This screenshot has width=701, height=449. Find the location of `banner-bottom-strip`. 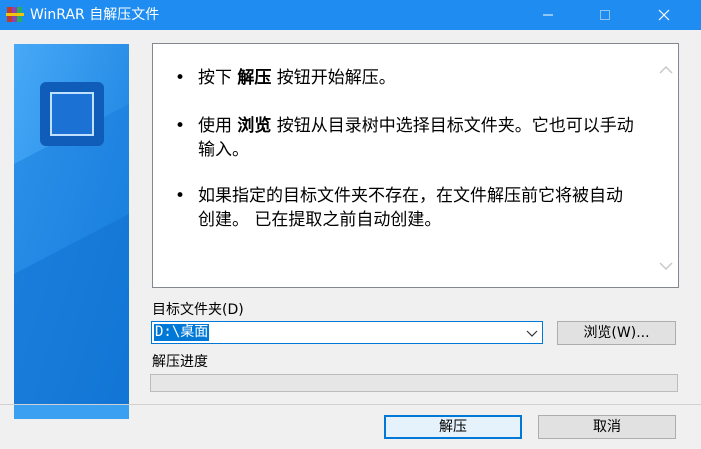

banner-bottom-strip is located at coordinates (71, 411).